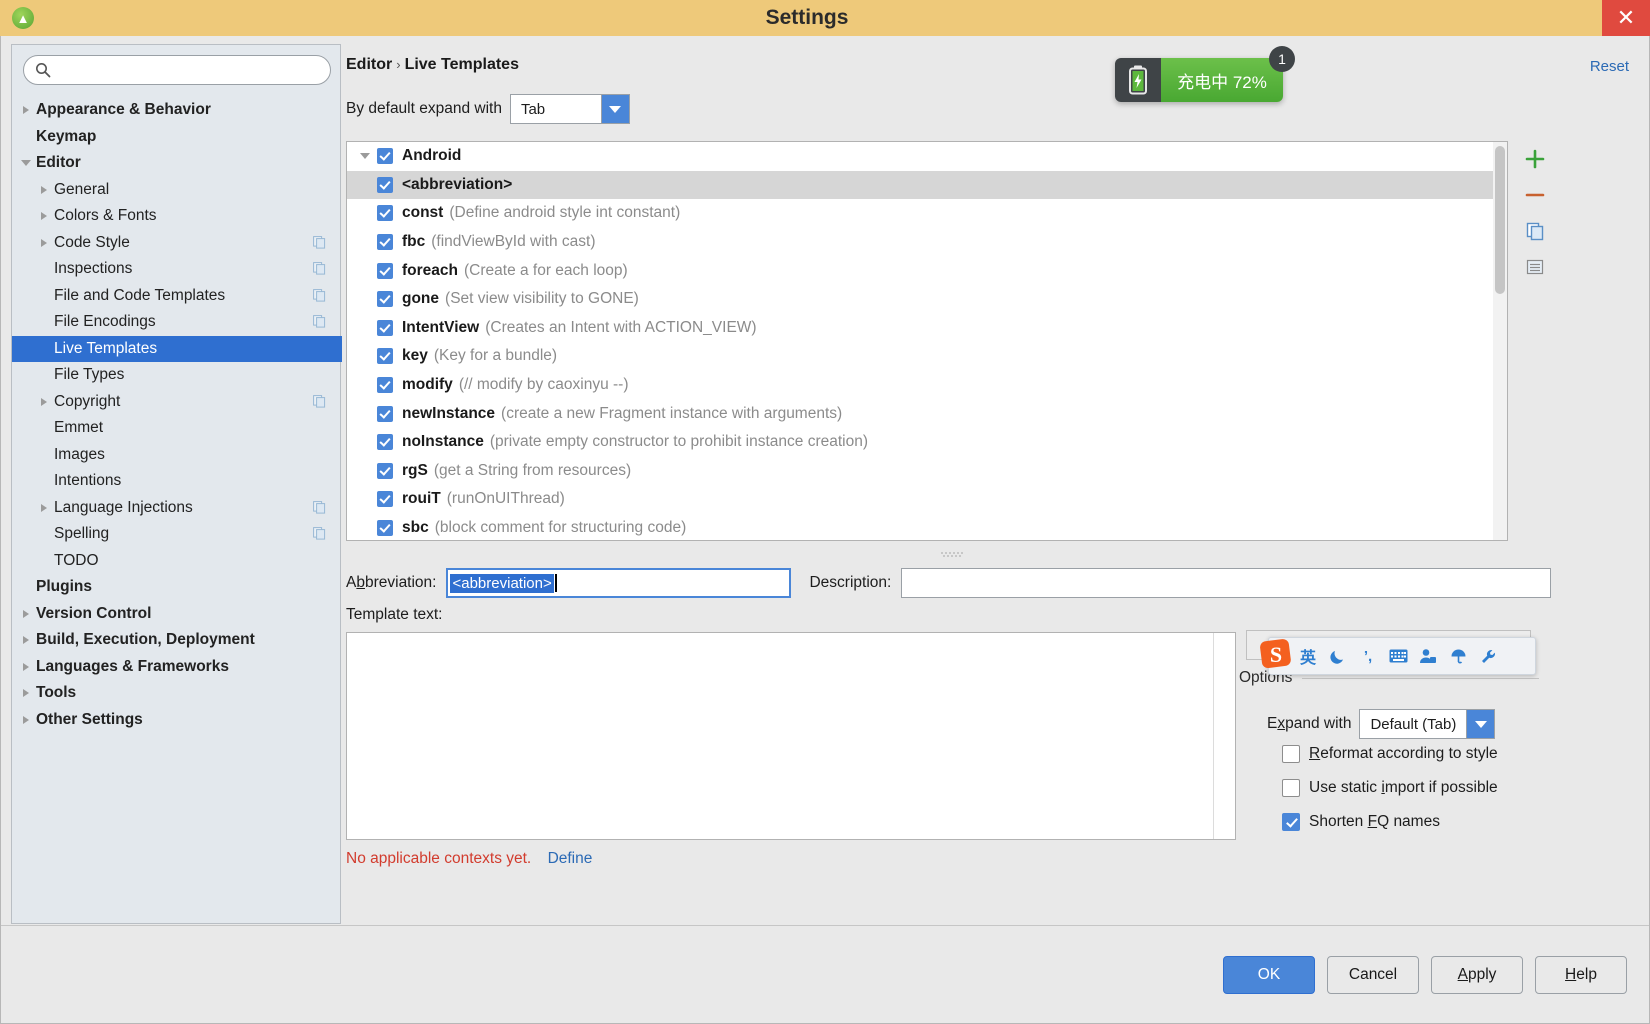 The height and width of the screenshot is (1024, 1650). Describe the element at coordinates (1291, 754) in the screenshot. I see `reformat-checkbox` at that location.